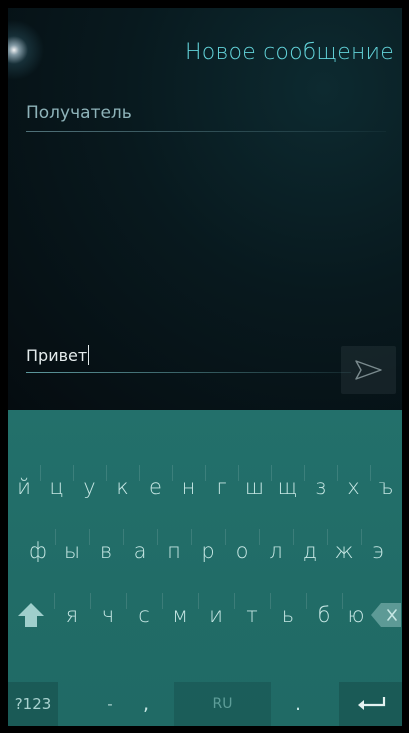  What do you see at coordinates (89, 355) in the screenshot?
I see `text-cursor` at bounding box center [89, 355].